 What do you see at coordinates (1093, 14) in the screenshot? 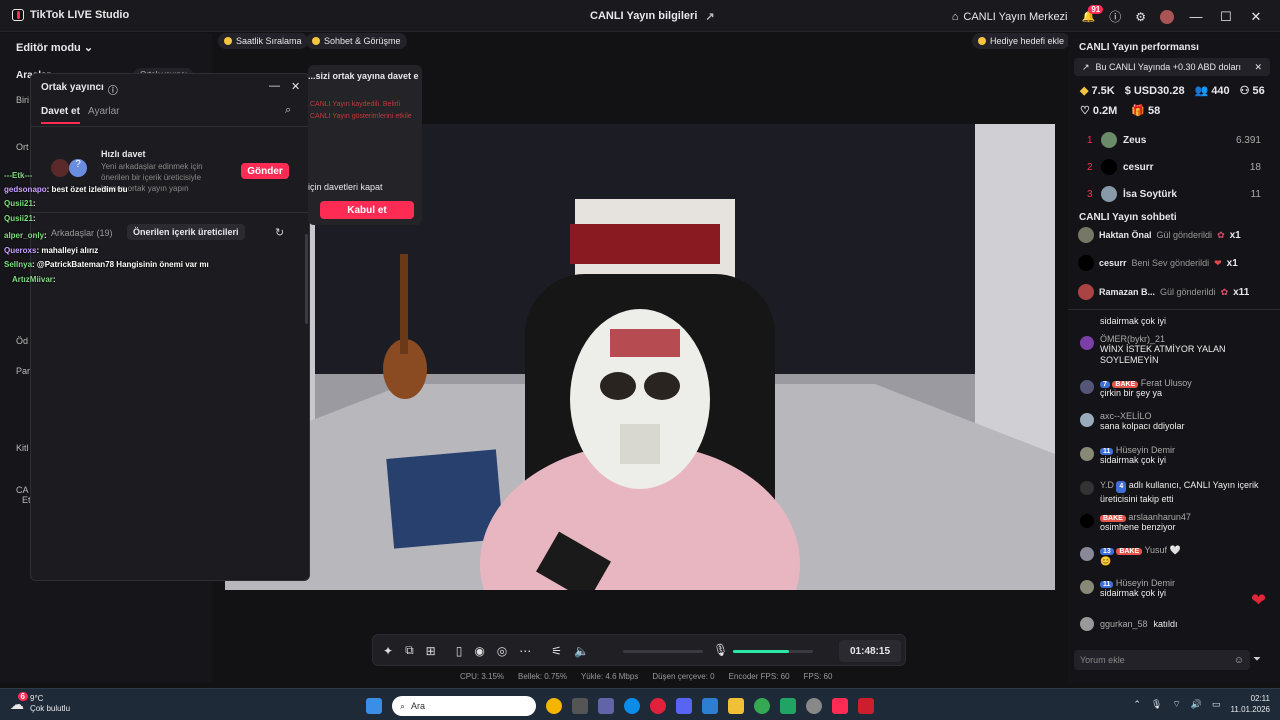
I see `notification-button: 🔔 91` at bounding box center [1093, 14].